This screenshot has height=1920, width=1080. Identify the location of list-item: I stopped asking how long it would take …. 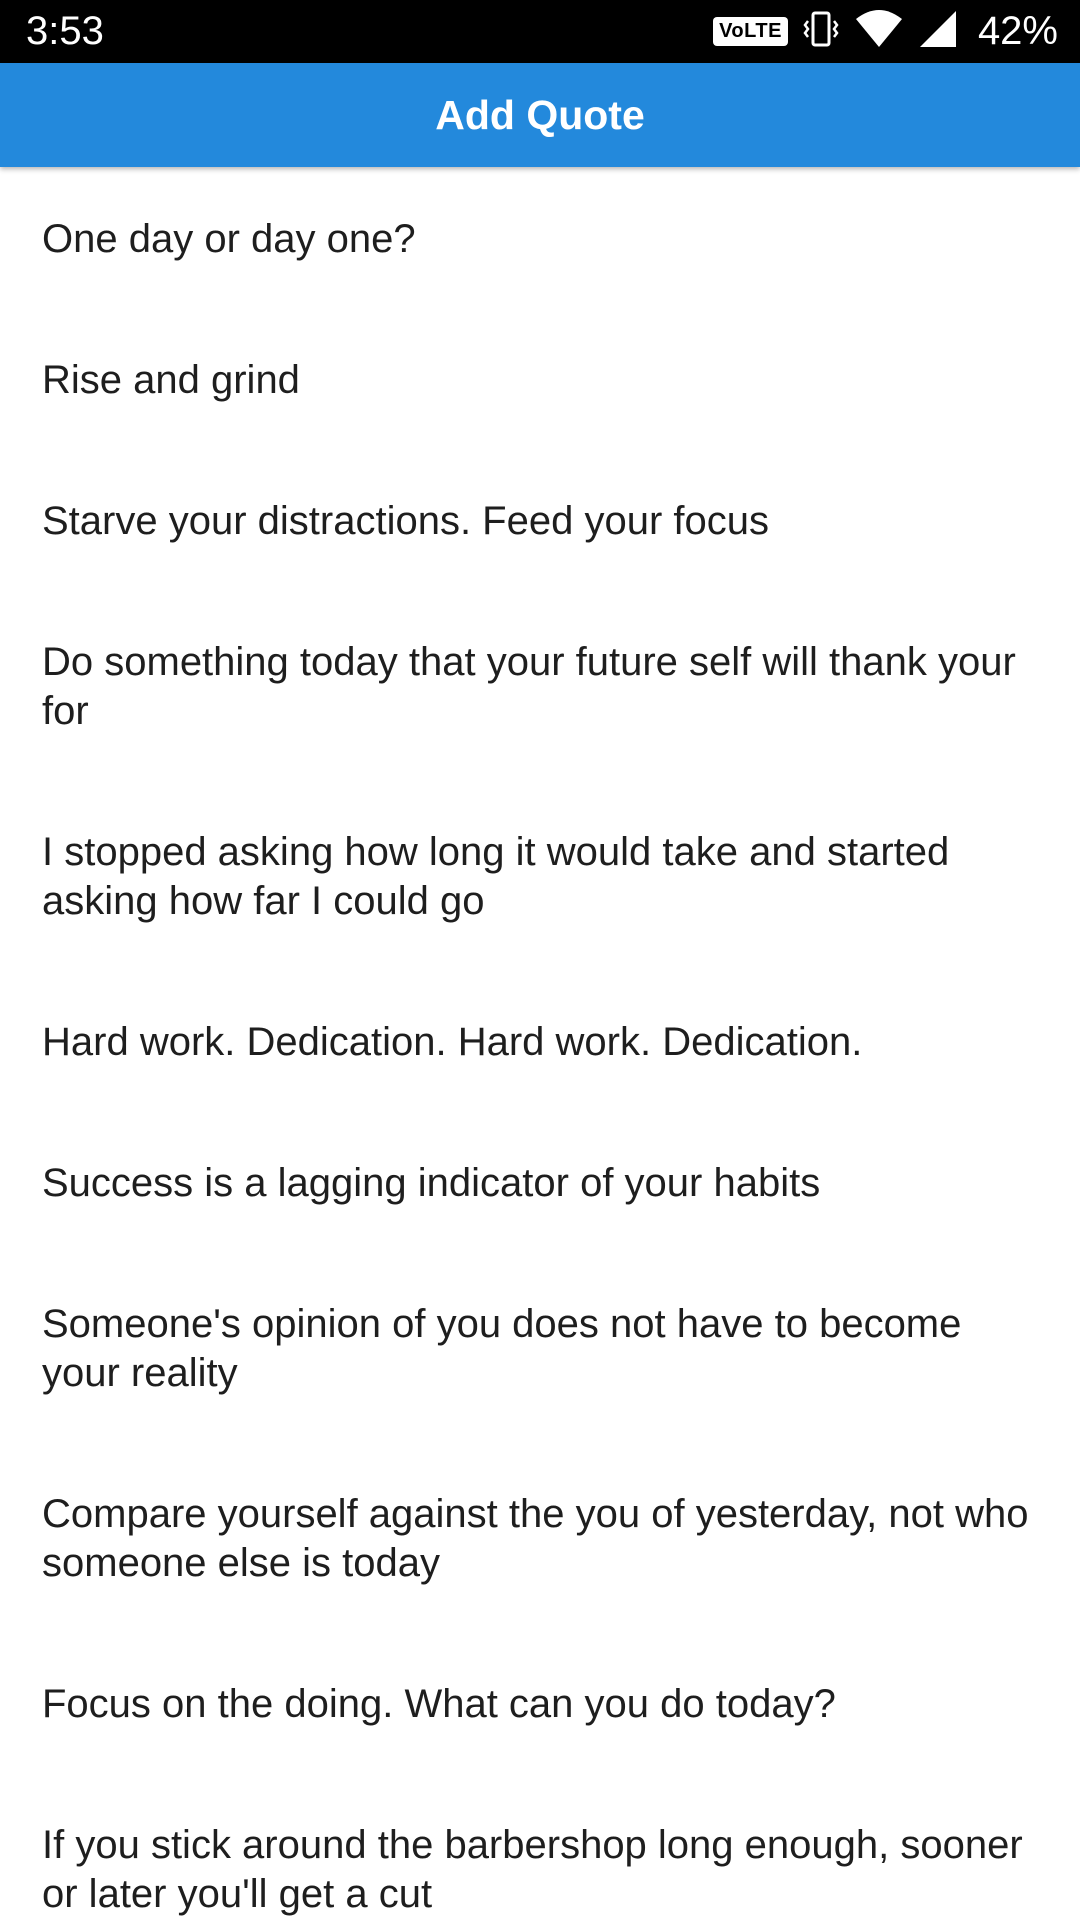
(540, 875).